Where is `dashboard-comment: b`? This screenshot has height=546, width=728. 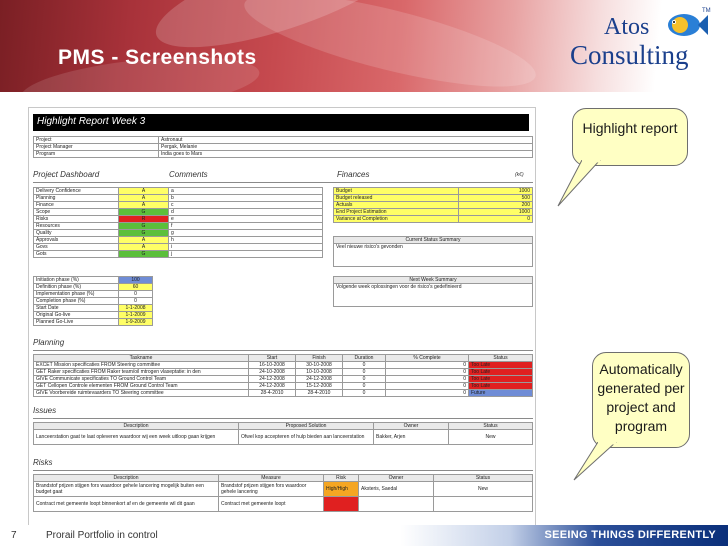
dashboard-comment: b is located at coordinates (245, 198).